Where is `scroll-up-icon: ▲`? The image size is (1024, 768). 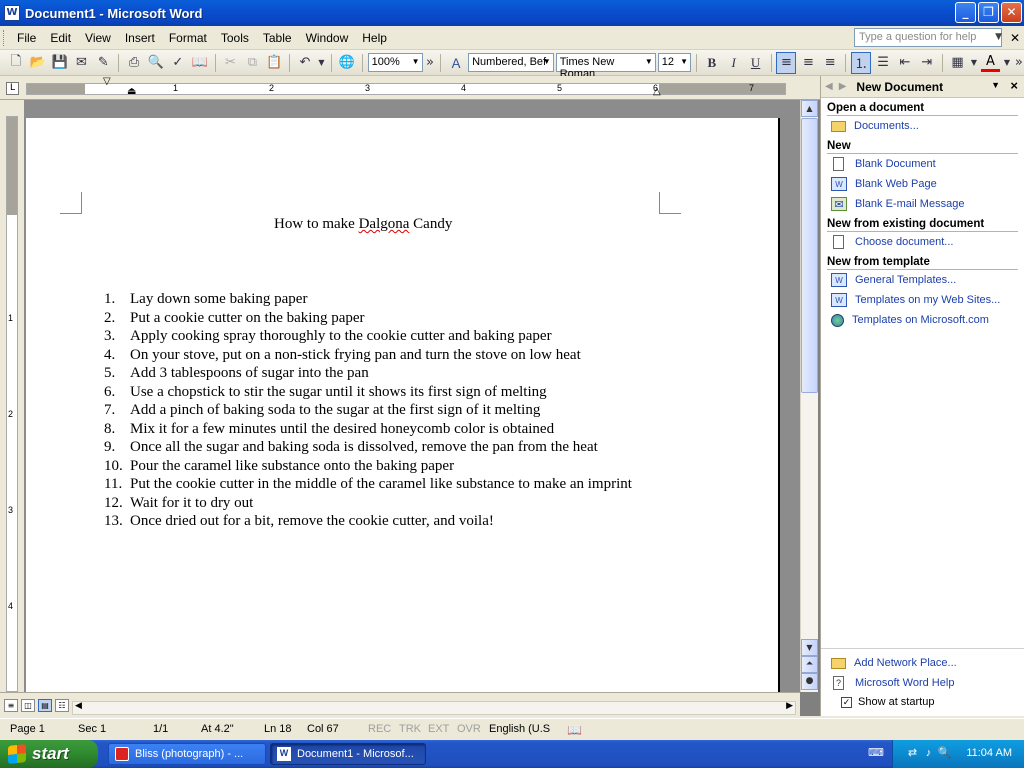
scroll-up-icon: ▲ is located at coordinates (809, 108).